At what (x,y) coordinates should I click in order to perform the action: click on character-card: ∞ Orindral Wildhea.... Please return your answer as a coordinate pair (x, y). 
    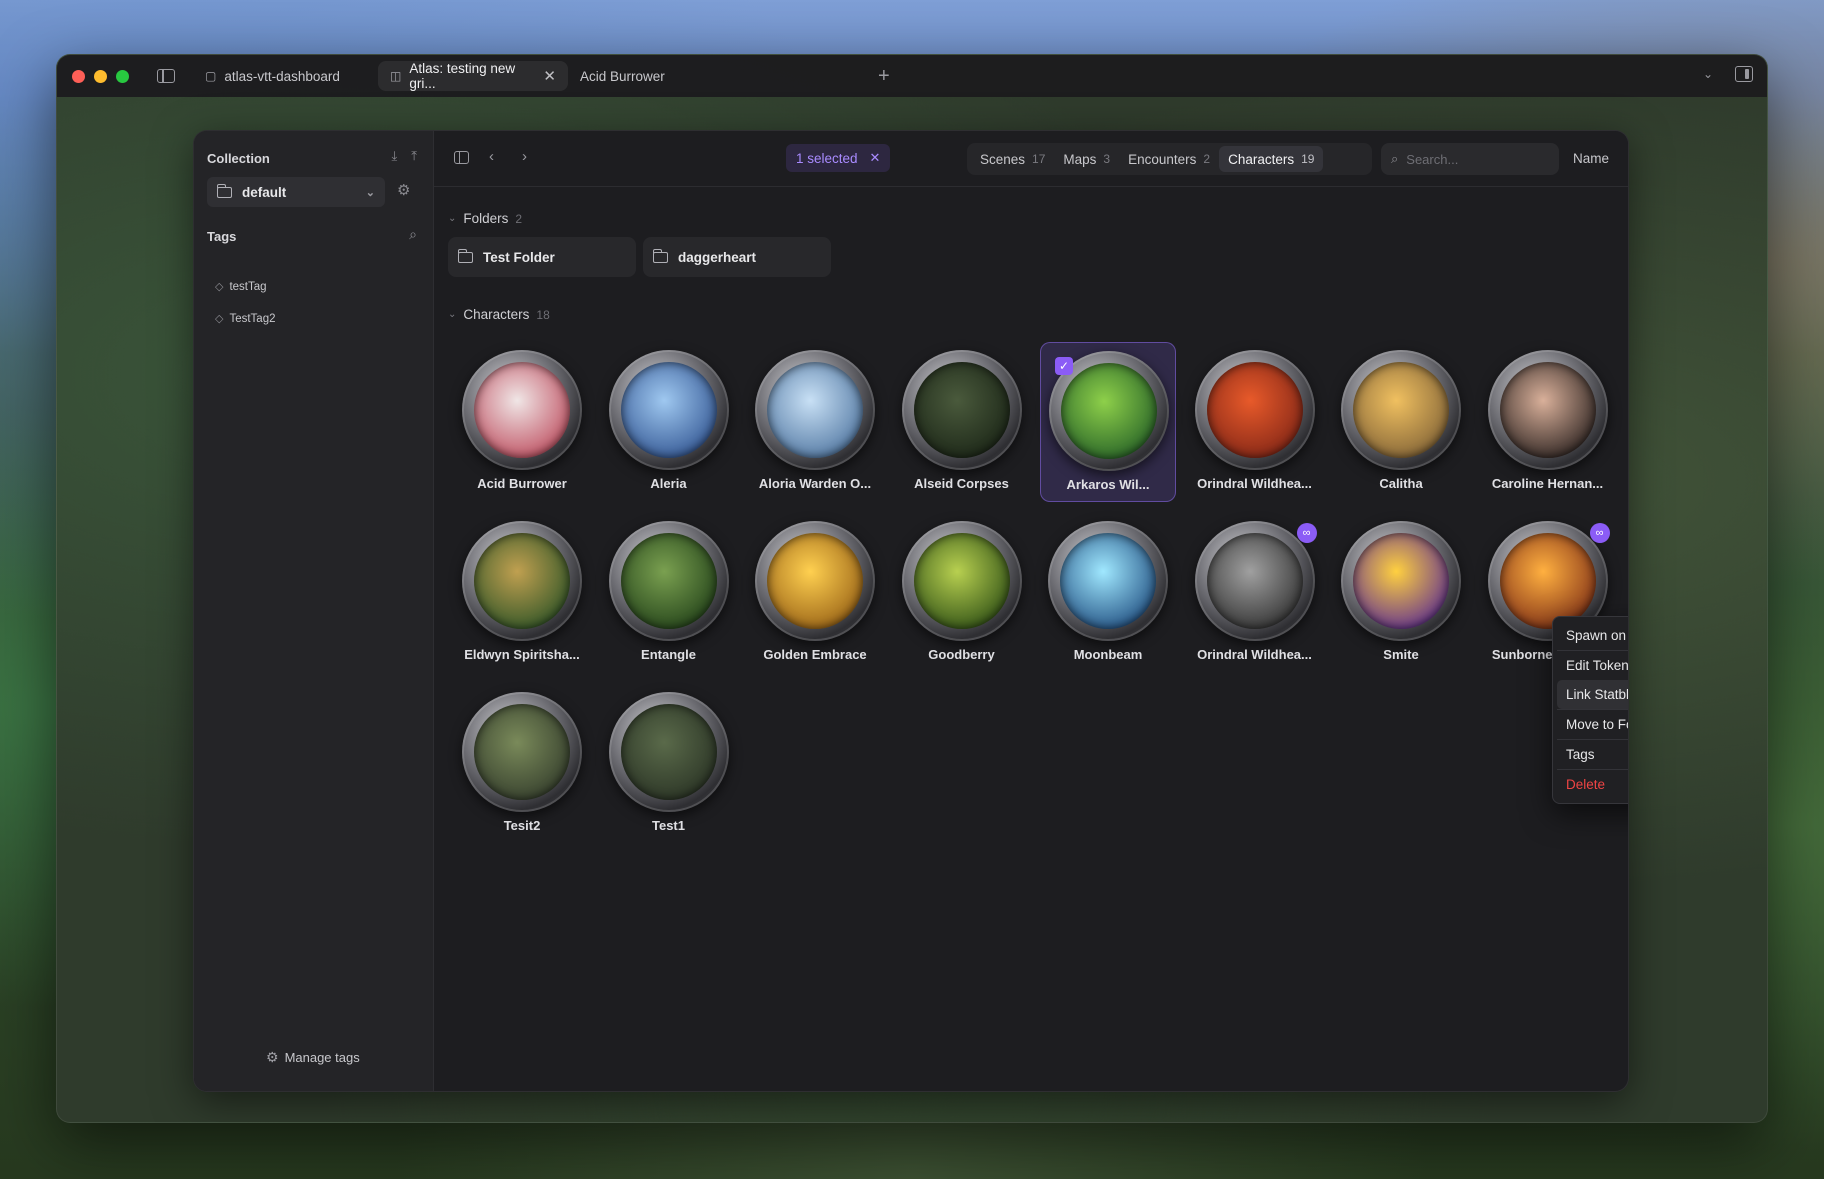
    Looking at the image, I should click on (1255, 593).